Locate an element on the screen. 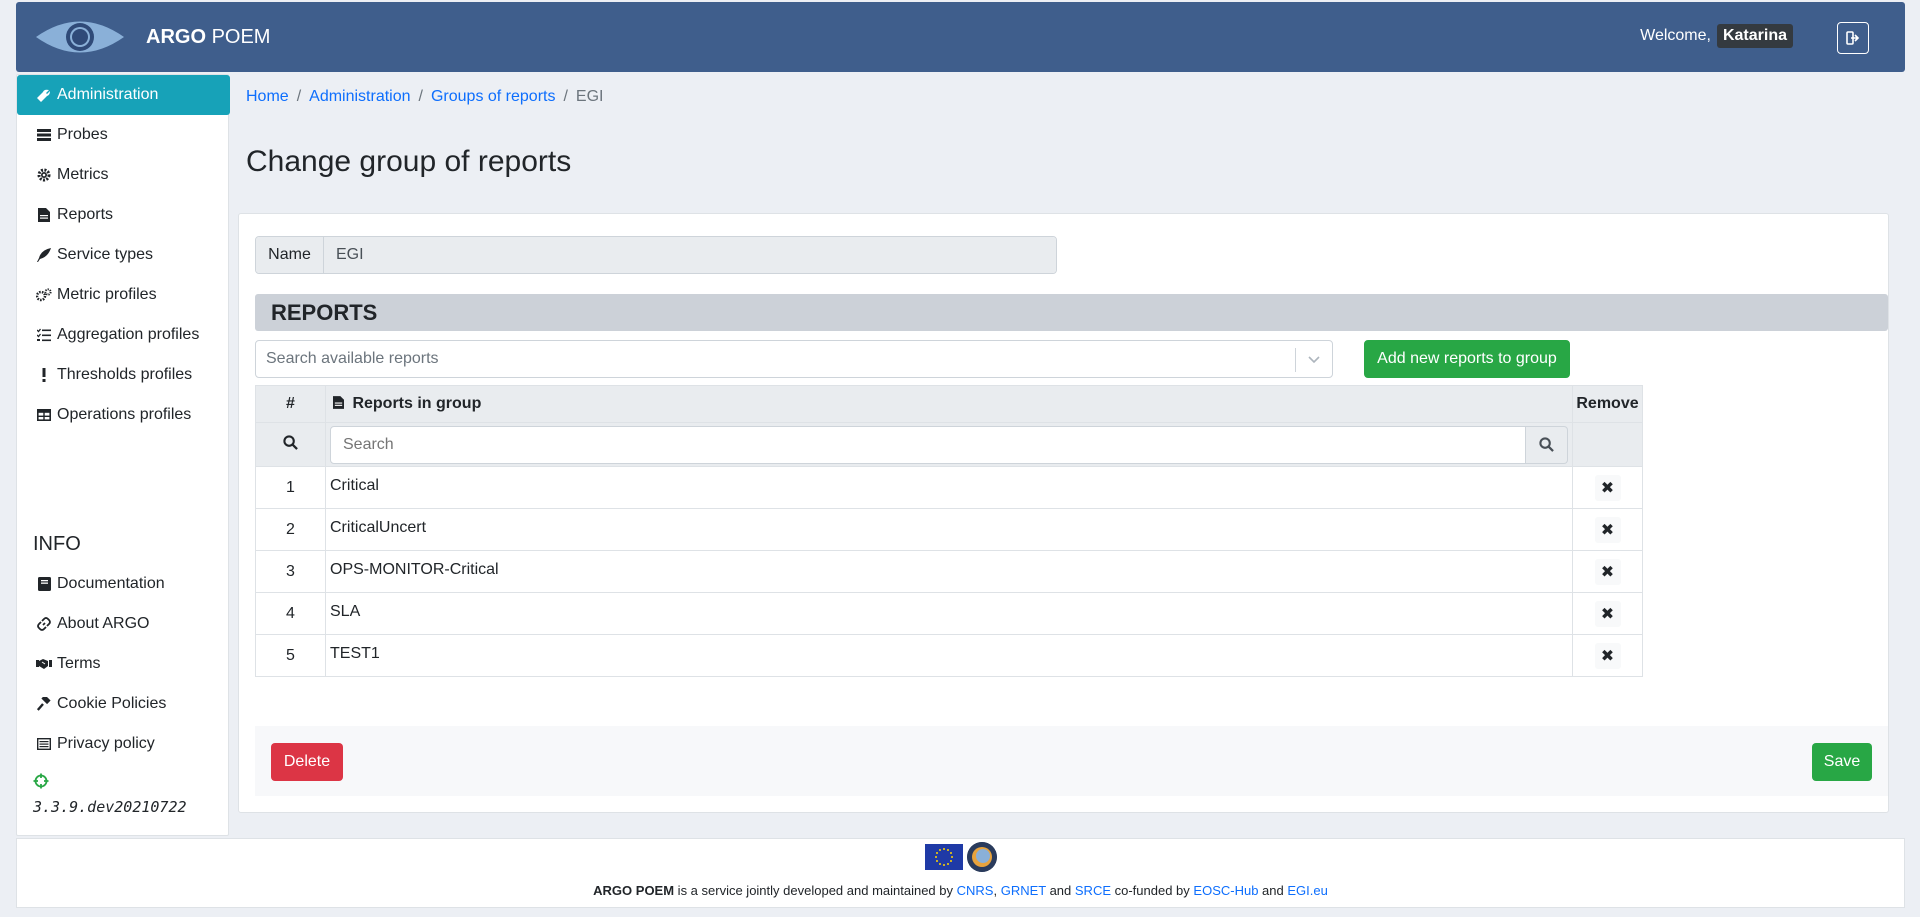 The width and height of the screenshot is (1920, 917). breadcrumb-home: Home is located at coordinates (267, 97).